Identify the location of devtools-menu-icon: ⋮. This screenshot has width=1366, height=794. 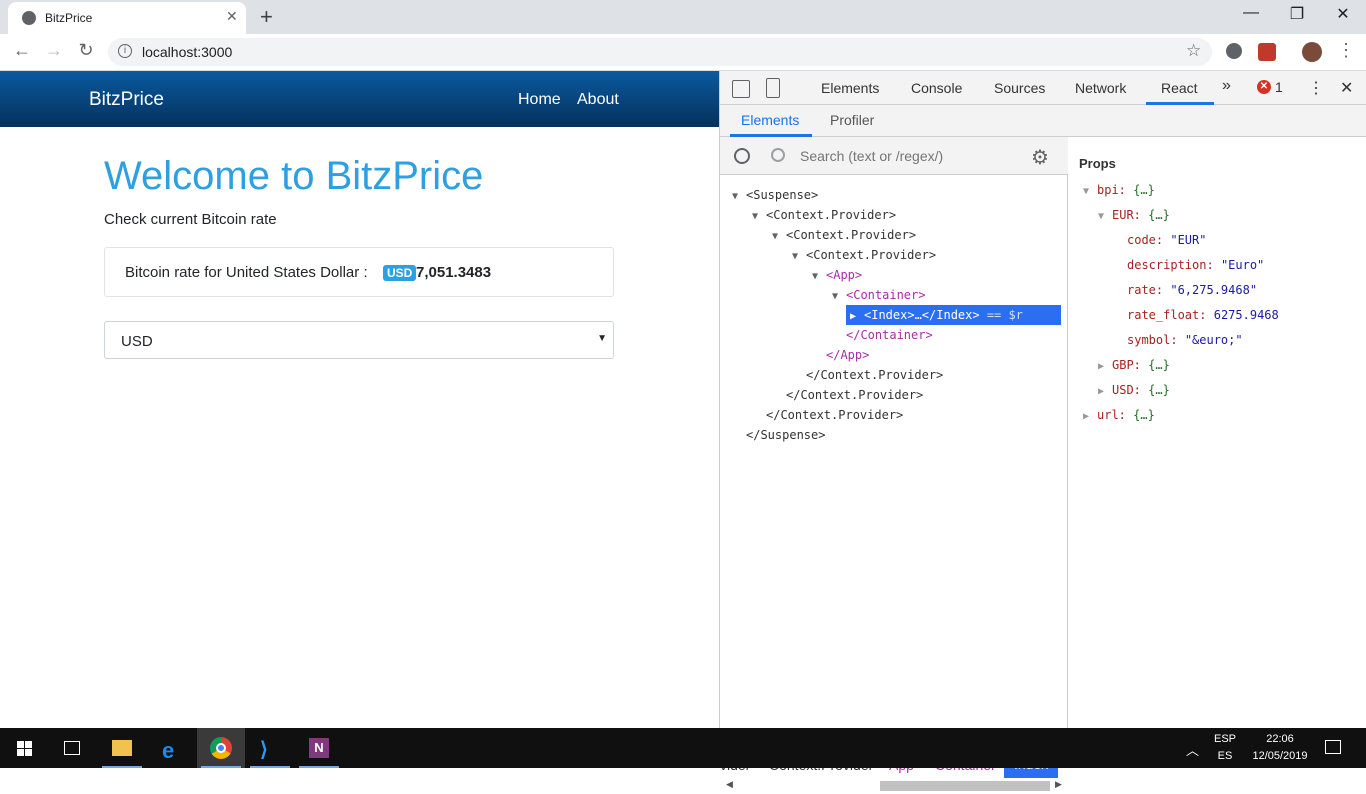
(1316, 88).